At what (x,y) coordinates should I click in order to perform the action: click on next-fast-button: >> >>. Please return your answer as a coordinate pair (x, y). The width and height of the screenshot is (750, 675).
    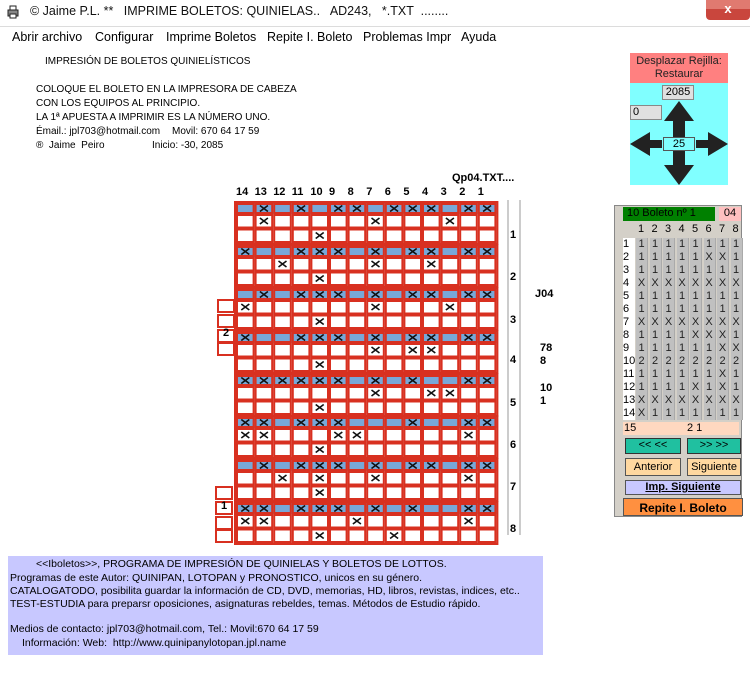
    Looking at the image, I should click on (714, 446).